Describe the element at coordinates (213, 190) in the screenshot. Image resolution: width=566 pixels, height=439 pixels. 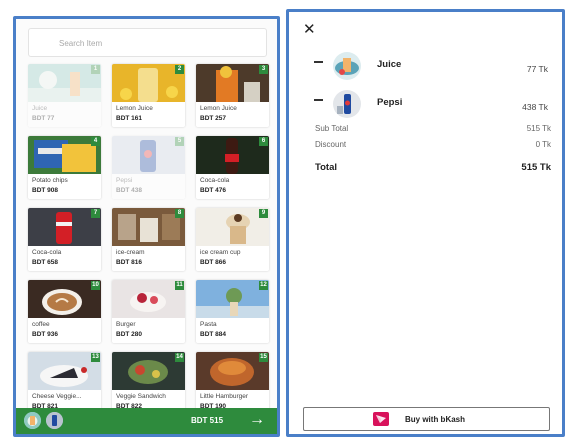
I see `product-price: BDT 476` at that location.